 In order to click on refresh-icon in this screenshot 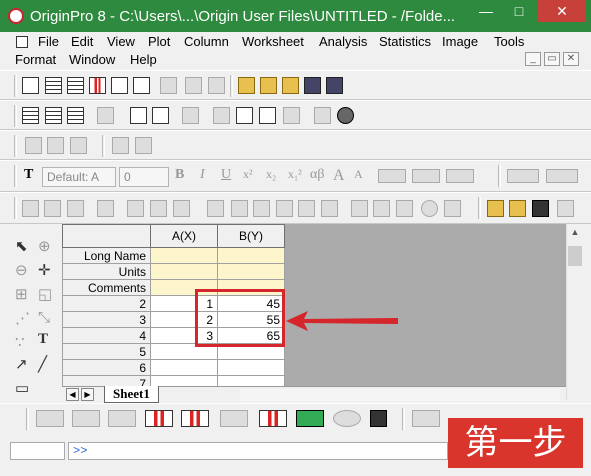, I will do `click(221, 115)`.